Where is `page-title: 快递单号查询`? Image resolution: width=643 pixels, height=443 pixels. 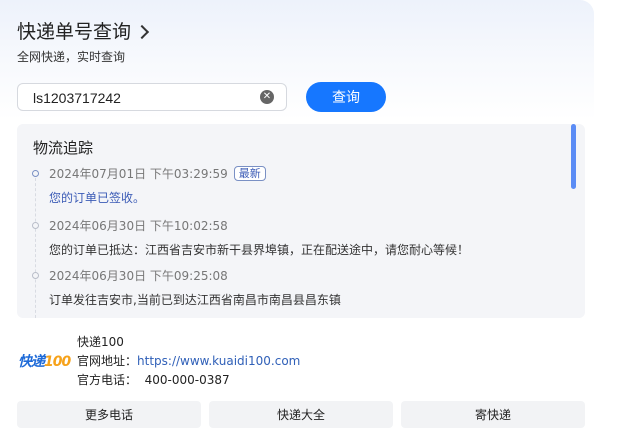
page-title: 快递单号查询 is located at coordinates (74, 32).